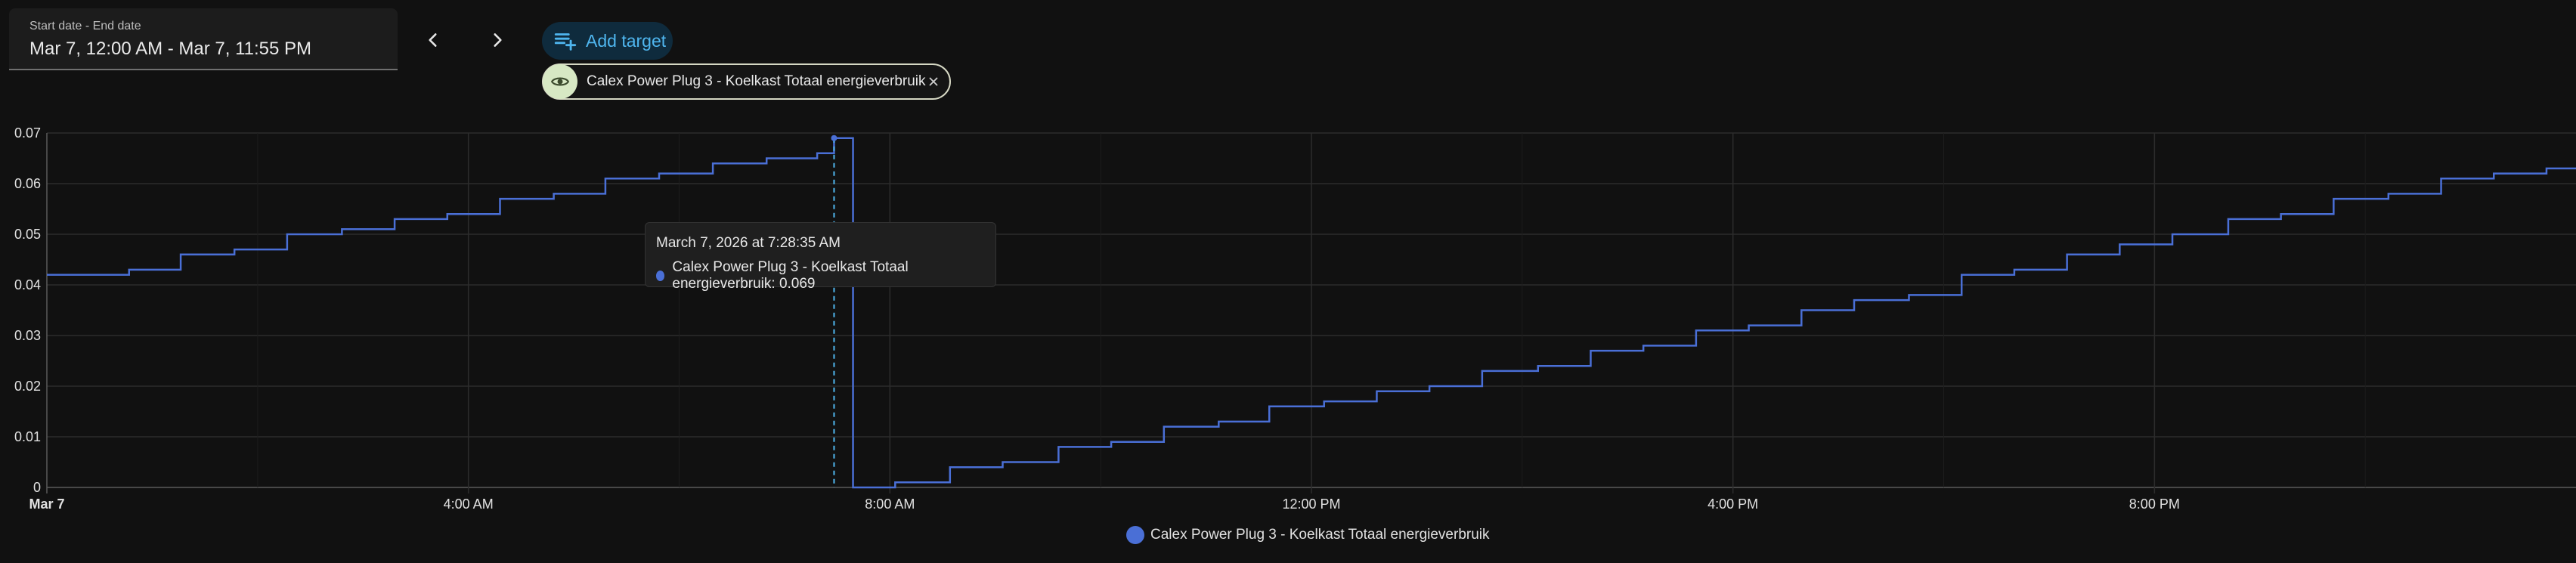  What do you see at coordinates (27, 234) in the screenshot?
I see `y-tick-label: 0.05` at bounding box center [27, 234].